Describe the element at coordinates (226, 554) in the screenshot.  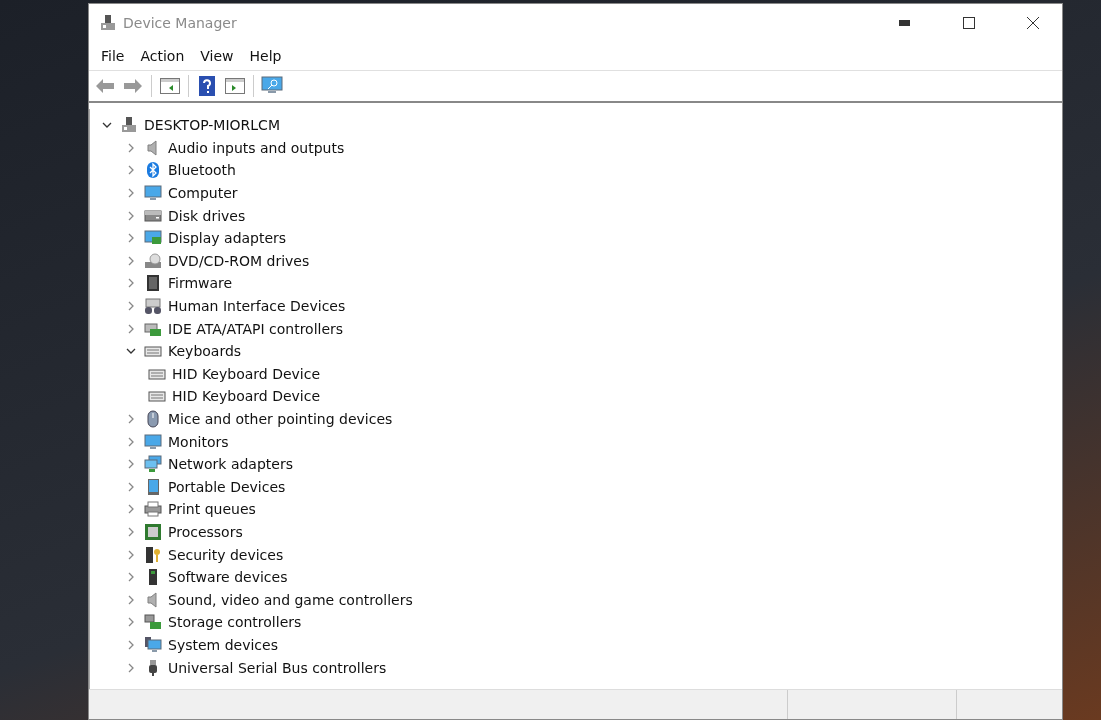
I see `tree-item: Security devices` at that location.